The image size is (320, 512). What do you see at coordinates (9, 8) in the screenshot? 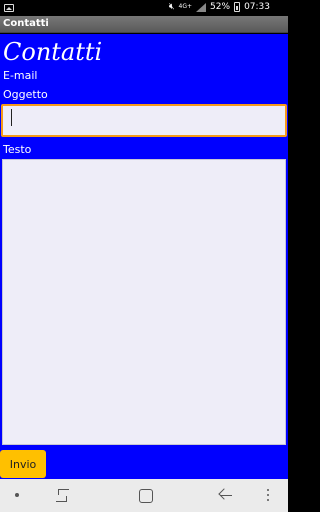
I see `gallery-icon` at bounding box center [9, 8].